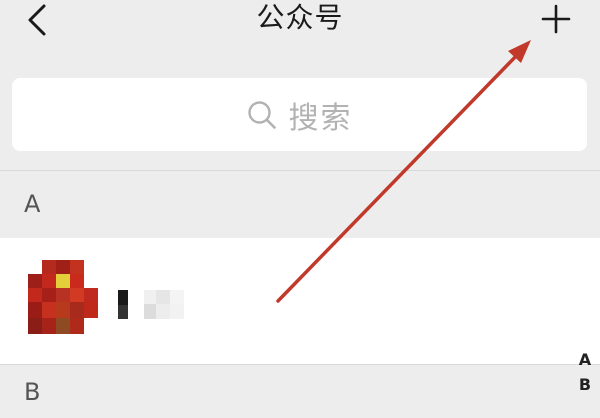  What do you see at coordinates (32, 204) in the screenshot?
I see `section-letter: A` at bounding box center [32, 204].